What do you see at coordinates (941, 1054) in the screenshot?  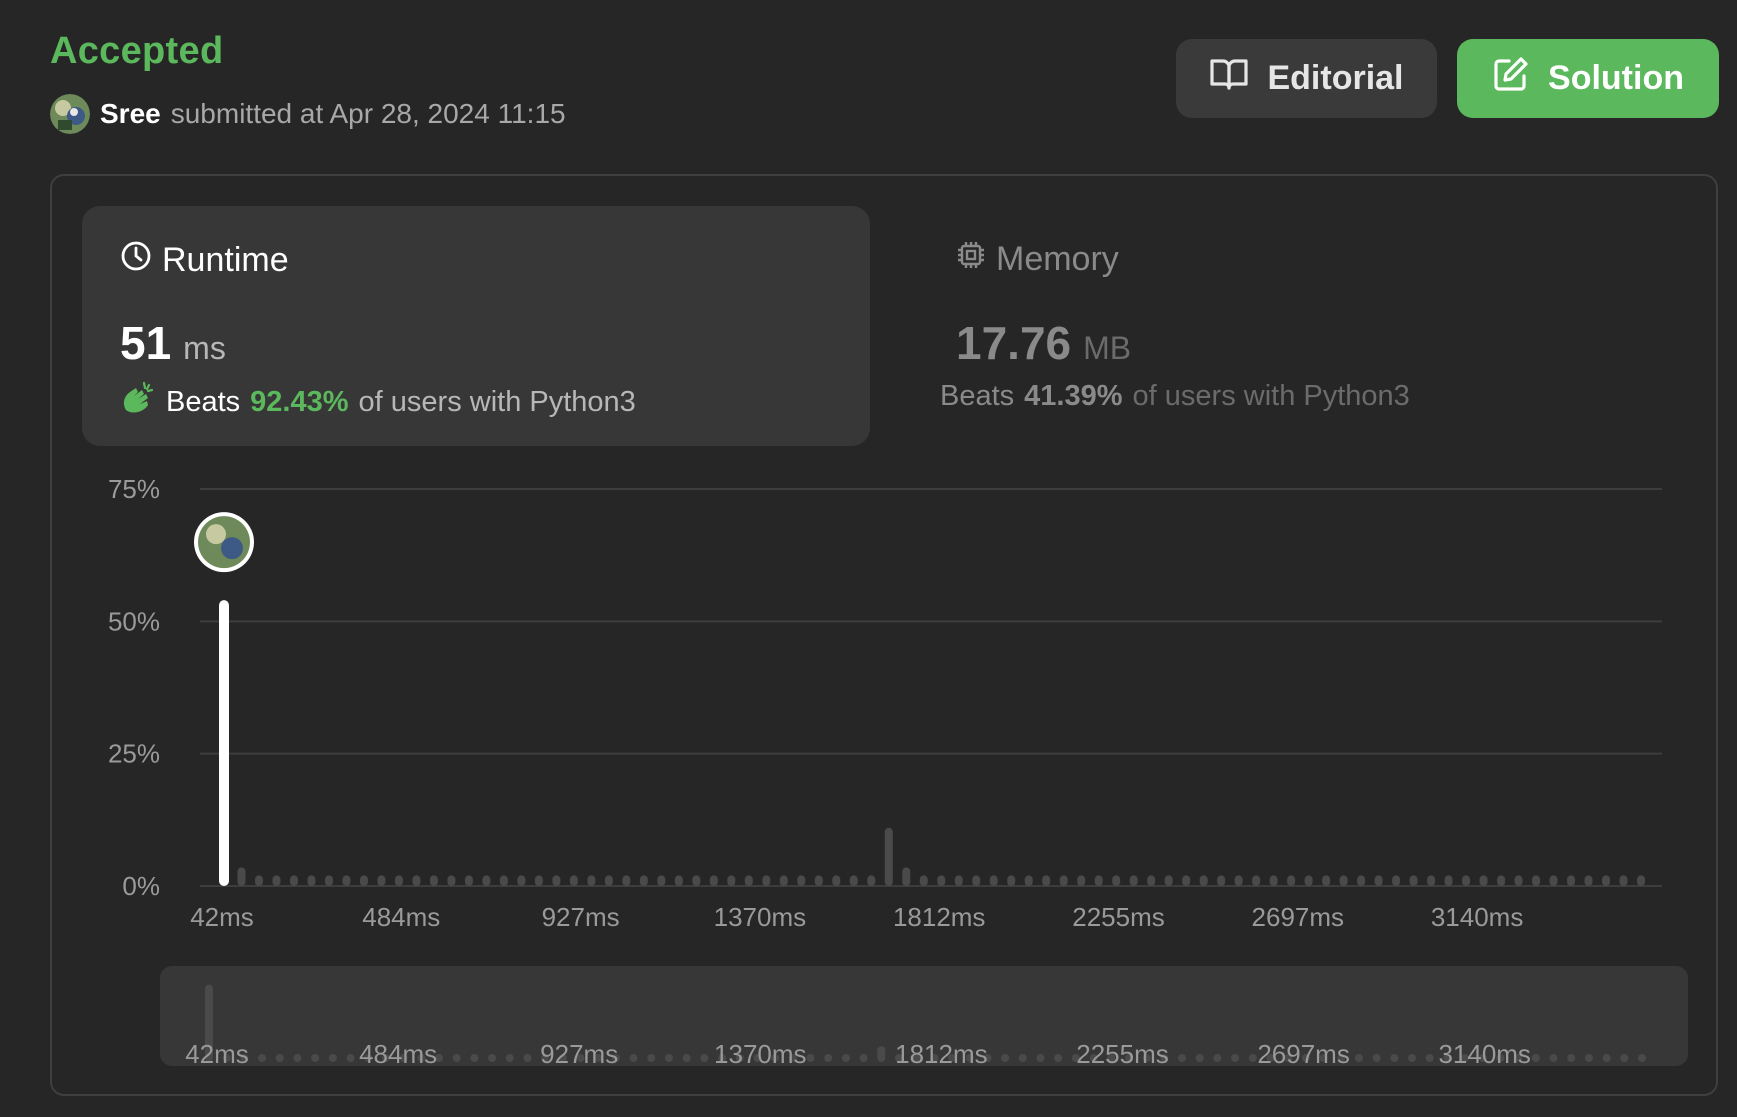 I see `overview-tick-label: 1812ms` at bounding box center [941, 1054].